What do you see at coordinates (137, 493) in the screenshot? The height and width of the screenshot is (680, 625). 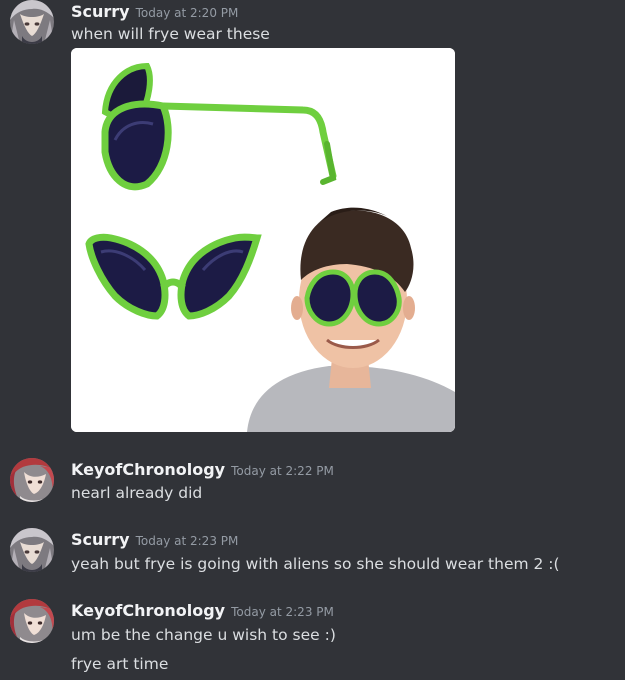 I see `message-text: nearl already did` at bounding box center [137, 493].